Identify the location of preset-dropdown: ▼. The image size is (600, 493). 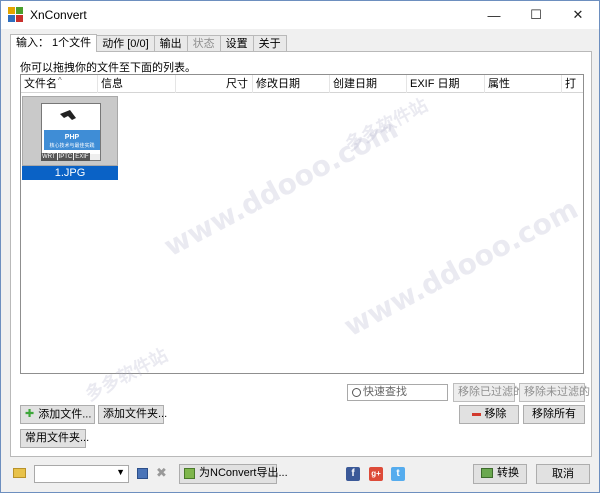
(81, 474).